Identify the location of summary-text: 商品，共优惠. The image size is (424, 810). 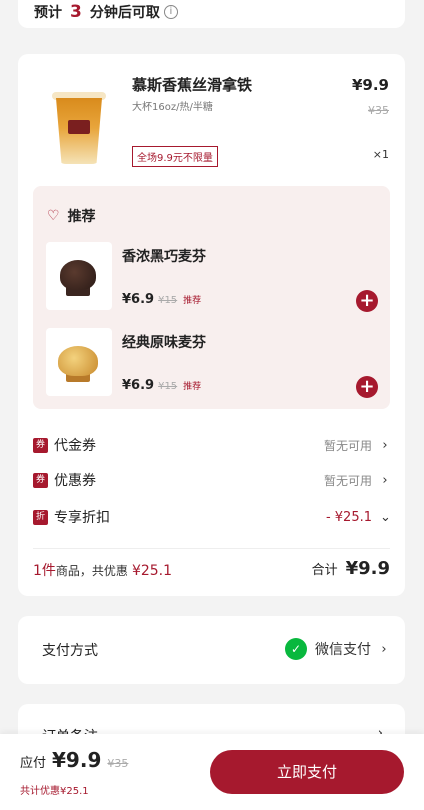
(91, 571).